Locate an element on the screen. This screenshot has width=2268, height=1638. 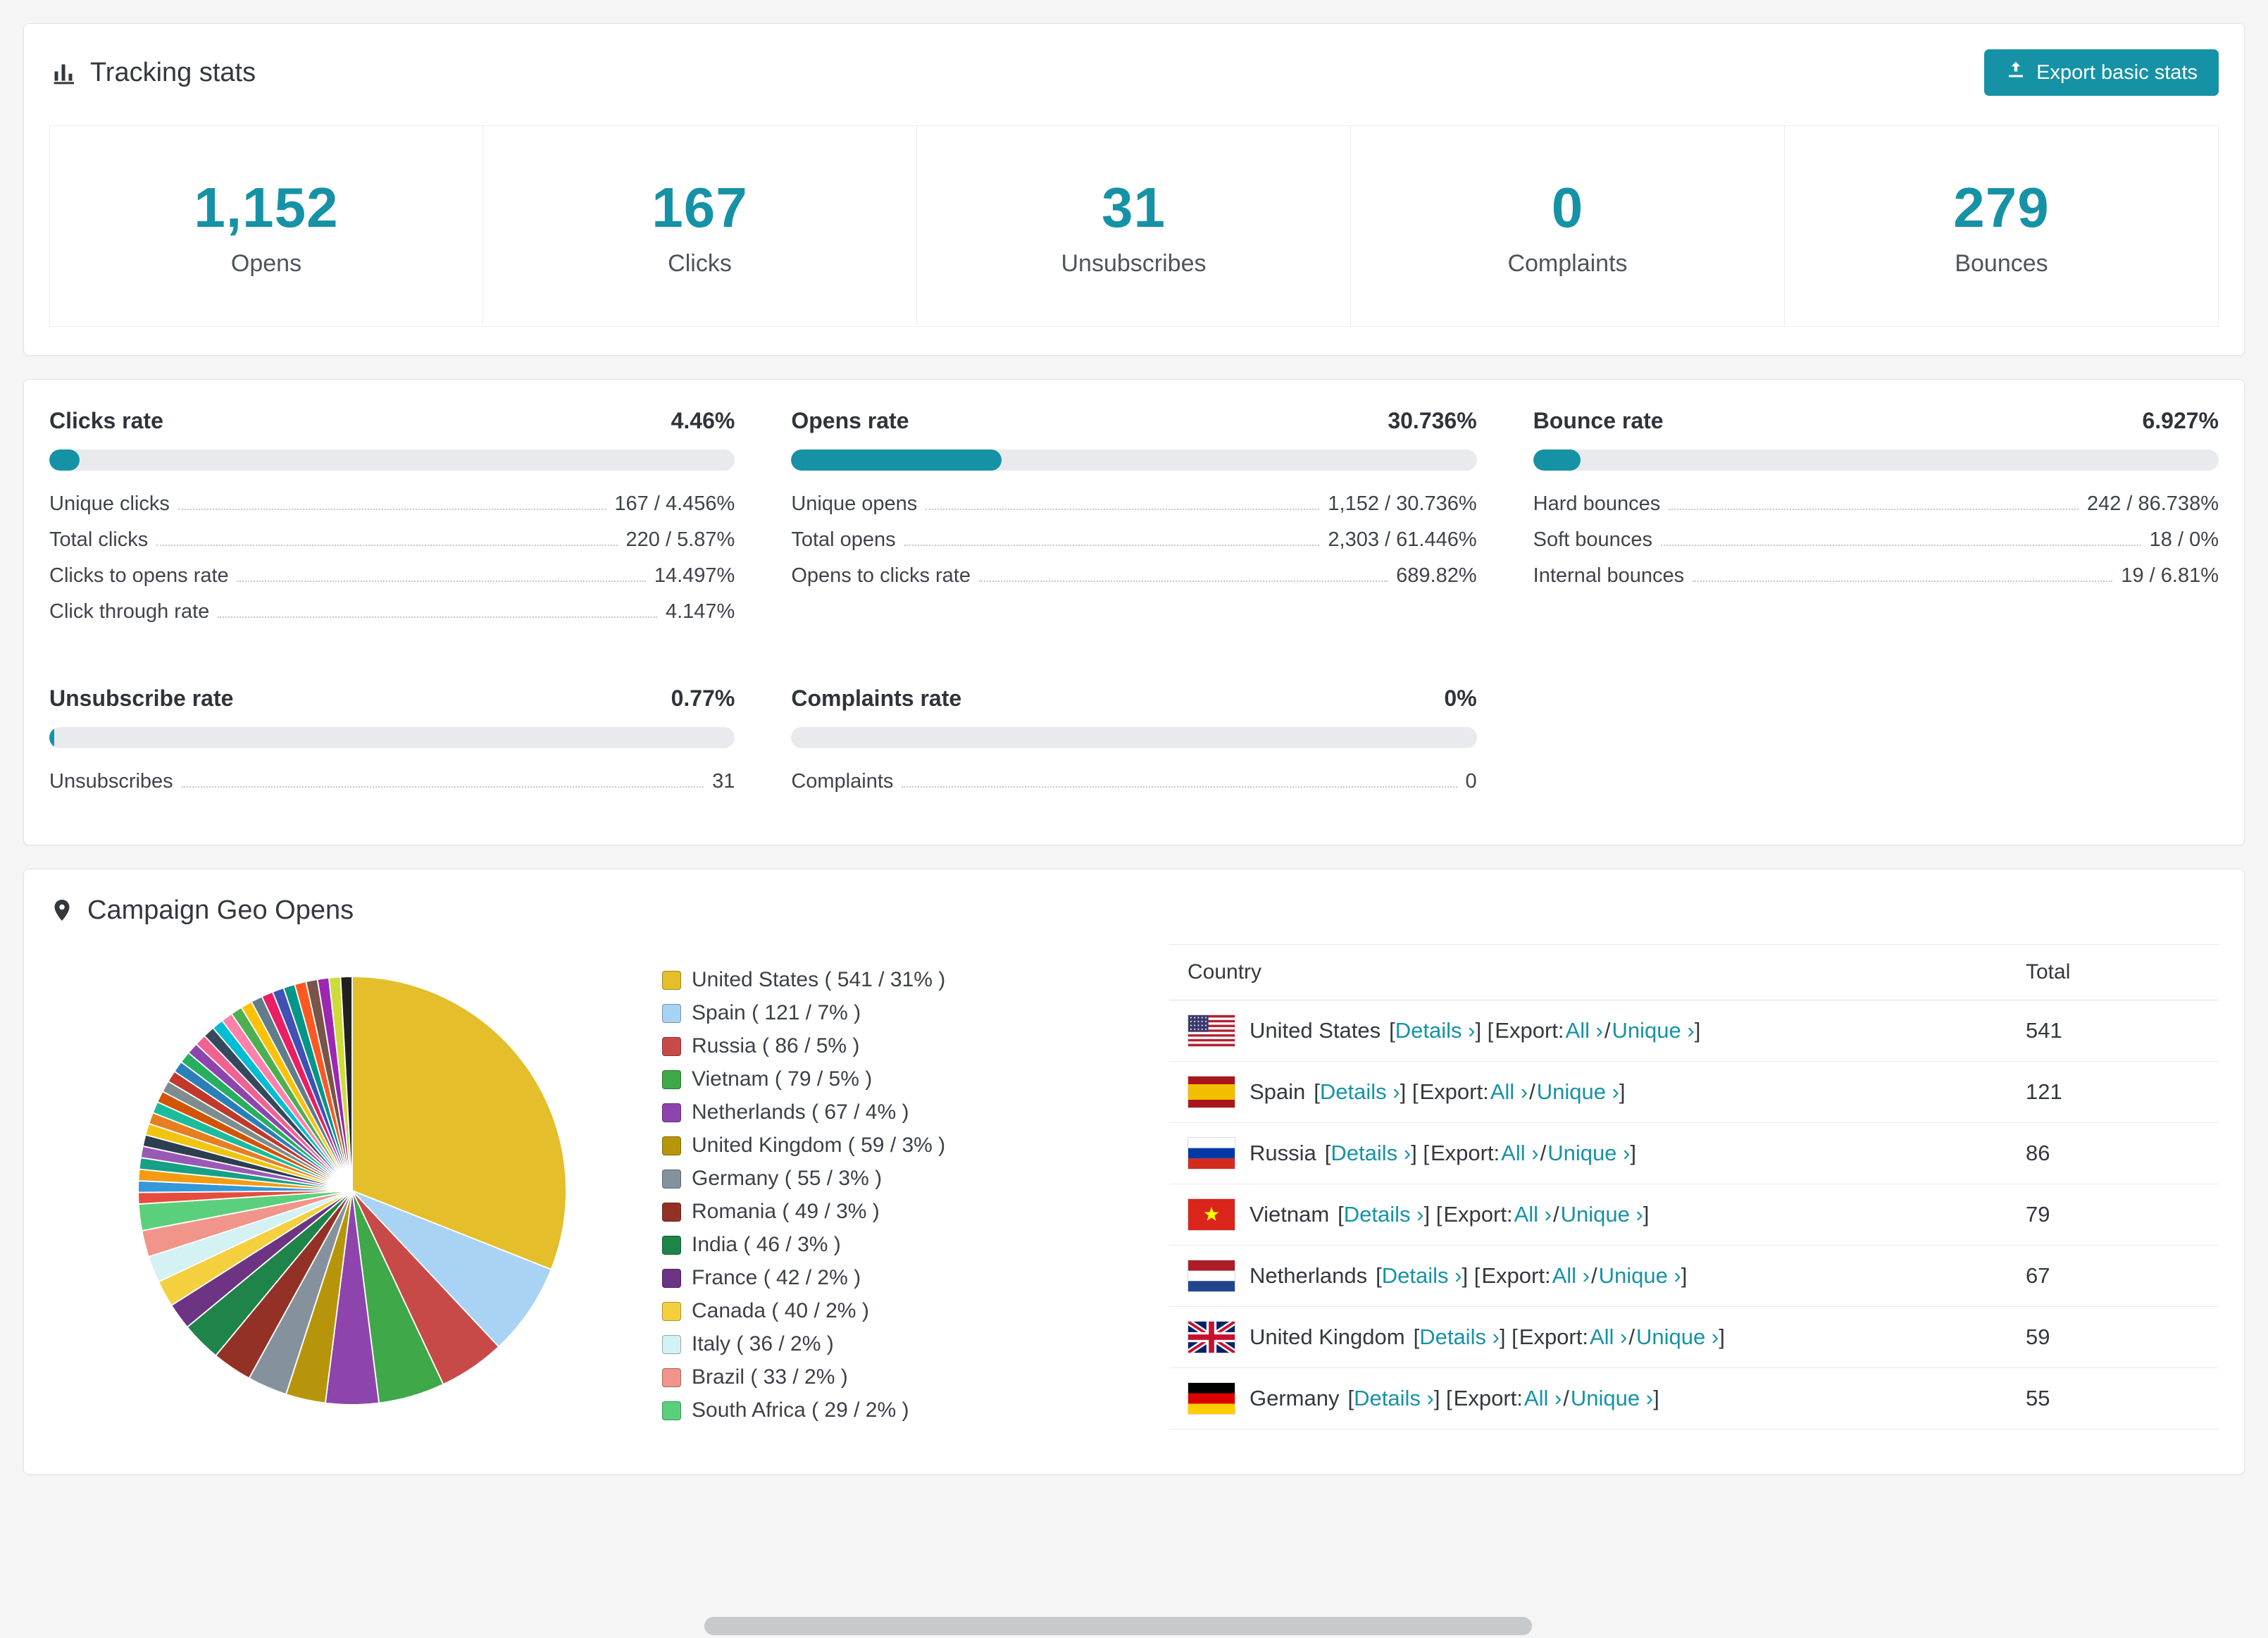
legend-item: Canada ( 40 / 2% ) is located at coordinates (874, 1311).